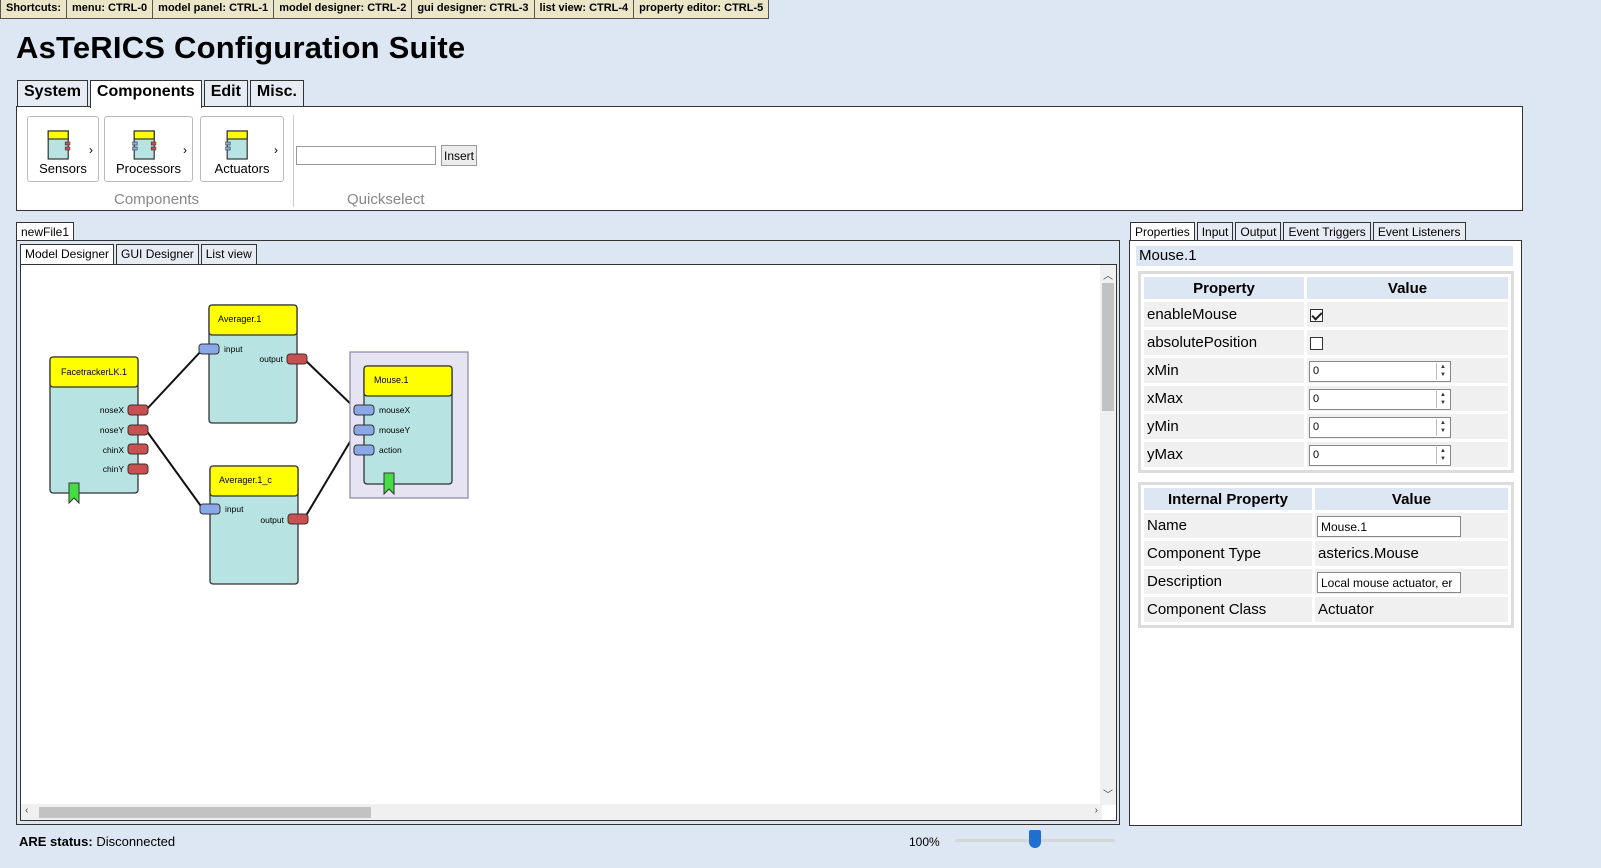 This screenshot has height=868, width=1601. I want to click on shortcut-model-panel: model panel: CTRL-1, so click(213, 9).